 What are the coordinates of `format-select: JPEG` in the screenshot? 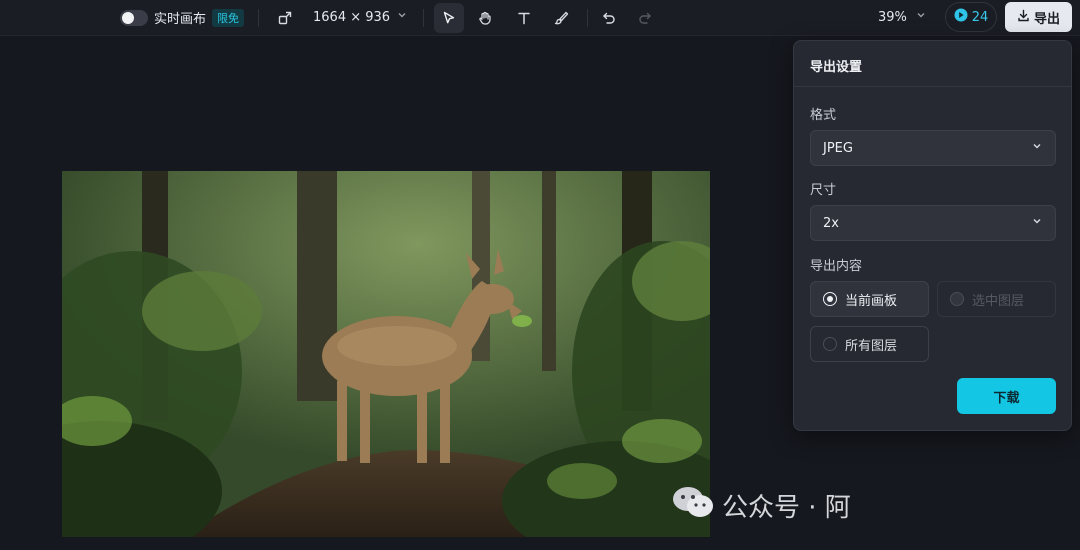 It's located at (933, 148).